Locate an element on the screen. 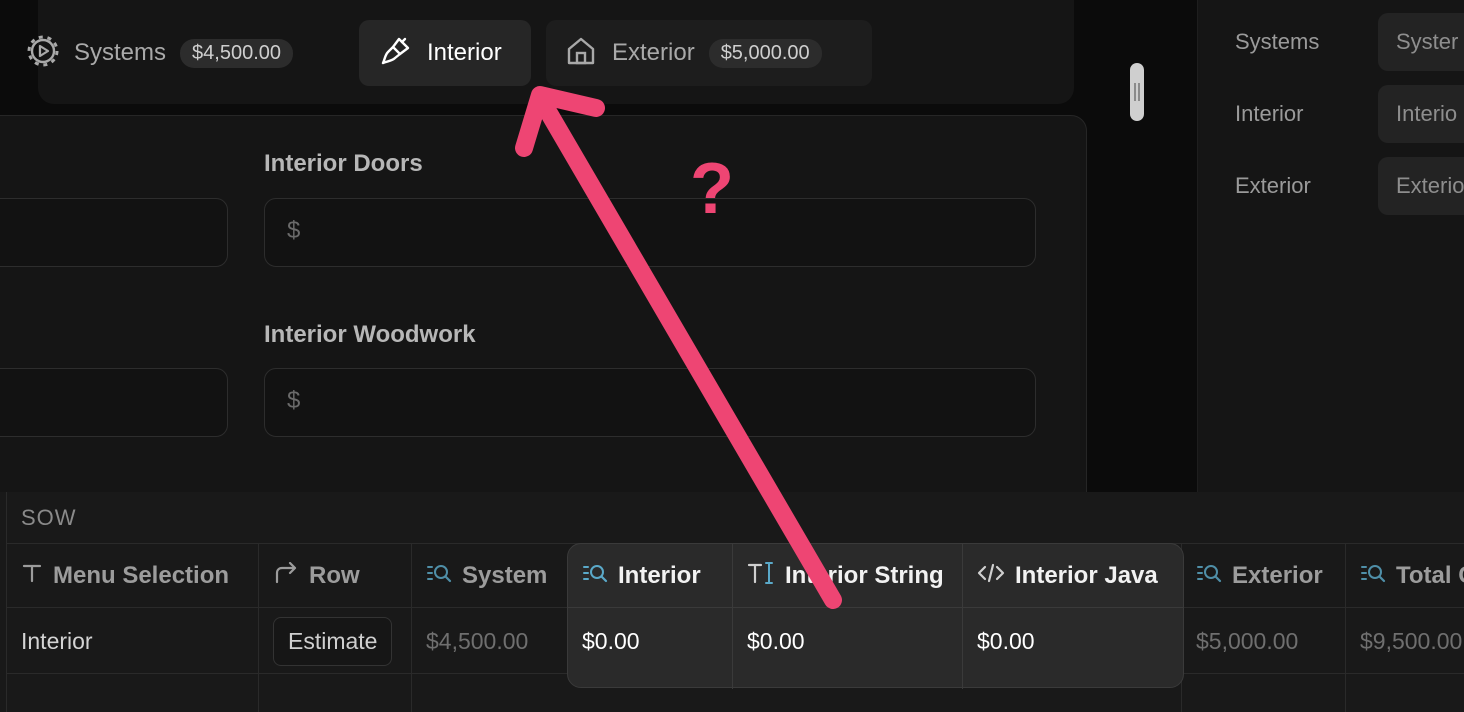 The height and width of the screenshot is (712, 1464). tab-systems: Systems $4,500.00 is located at coordinates (159, 53).